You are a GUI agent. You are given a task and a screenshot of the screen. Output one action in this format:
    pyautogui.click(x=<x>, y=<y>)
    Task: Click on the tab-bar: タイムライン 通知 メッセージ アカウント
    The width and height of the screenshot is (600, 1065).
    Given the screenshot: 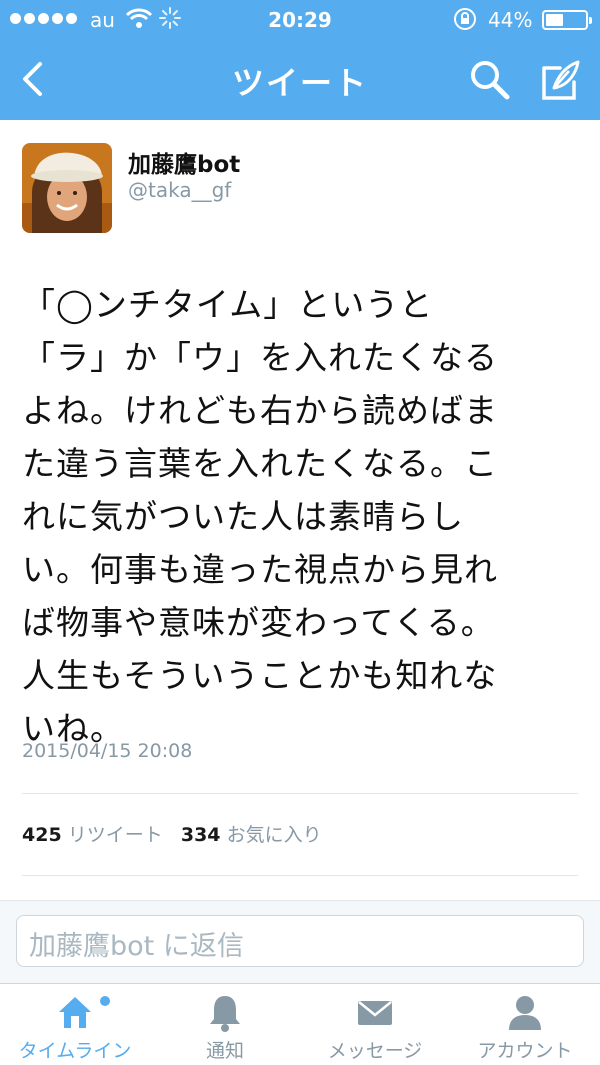 What is the action you would take?
    pyautogui.click(x=300, y=1024)
    